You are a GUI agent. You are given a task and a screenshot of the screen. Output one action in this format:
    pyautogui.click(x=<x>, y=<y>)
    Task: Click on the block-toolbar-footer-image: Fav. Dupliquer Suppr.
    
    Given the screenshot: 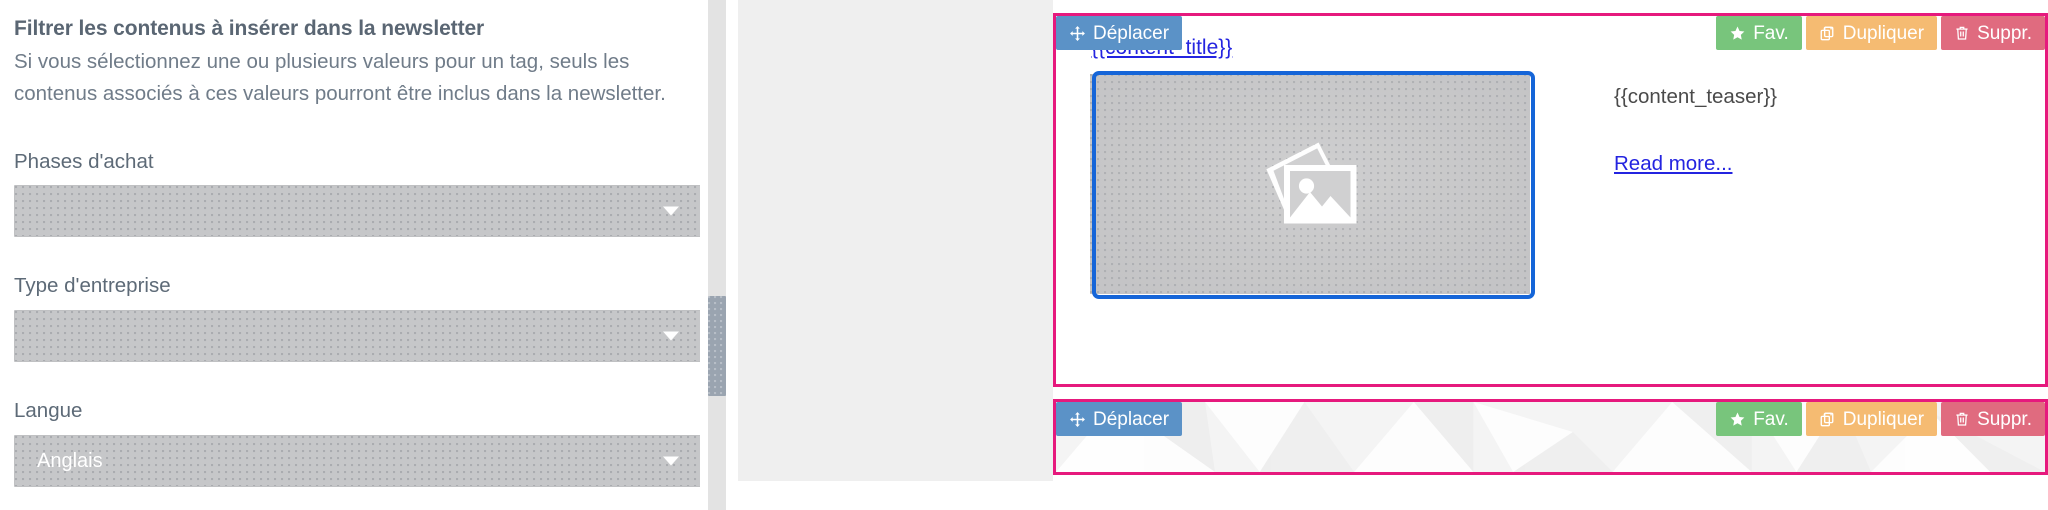 What is the action you would take?
    pyautogui.click(x=1880, y=419)
    